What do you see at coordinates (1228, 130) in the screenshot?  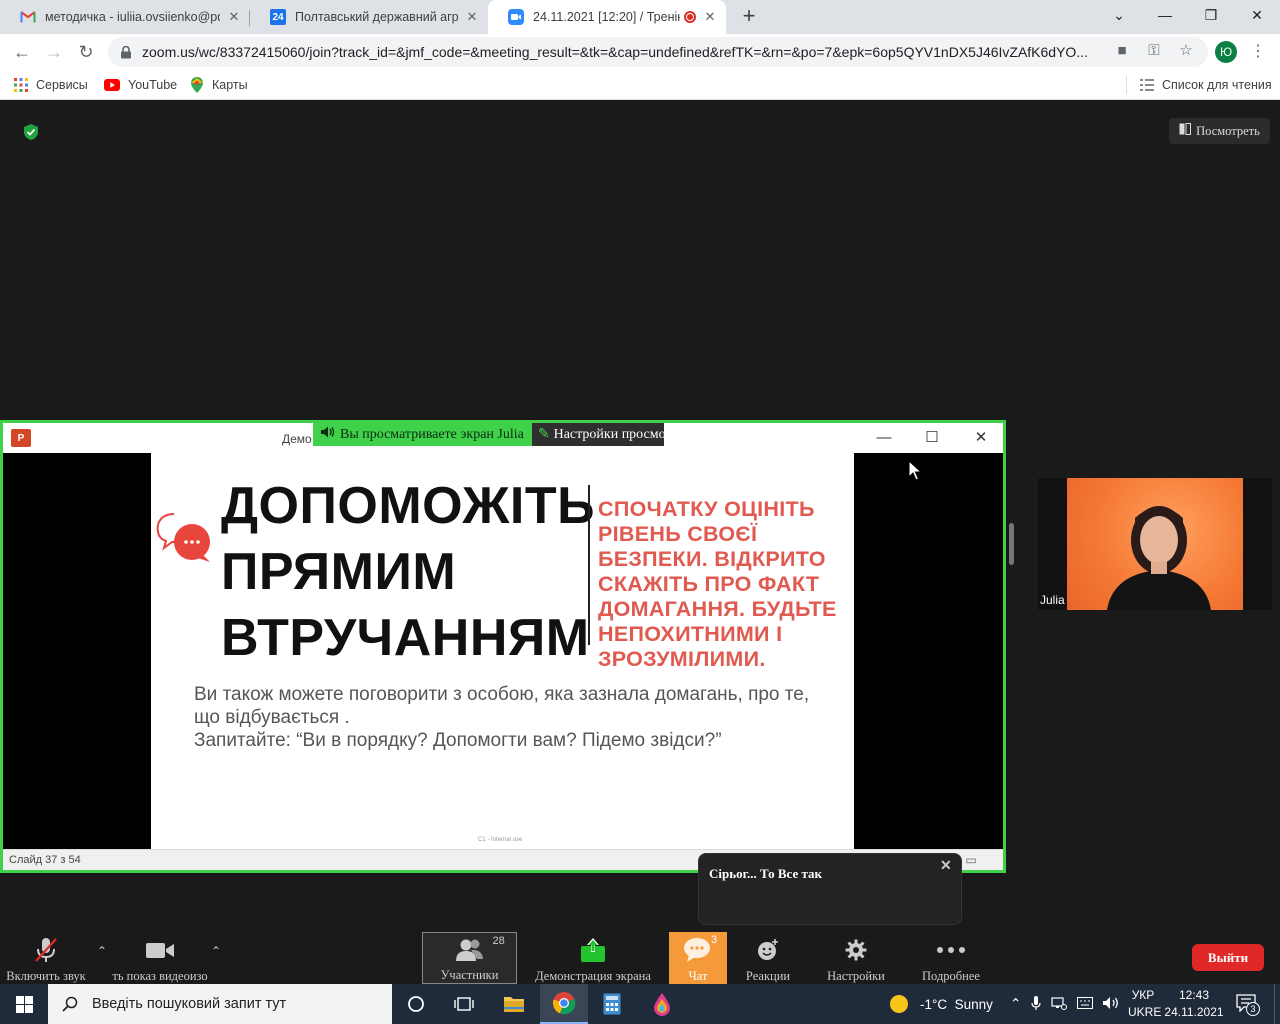 I see `view-button-label: Посмотреть` at bounding box center [1228, 130].